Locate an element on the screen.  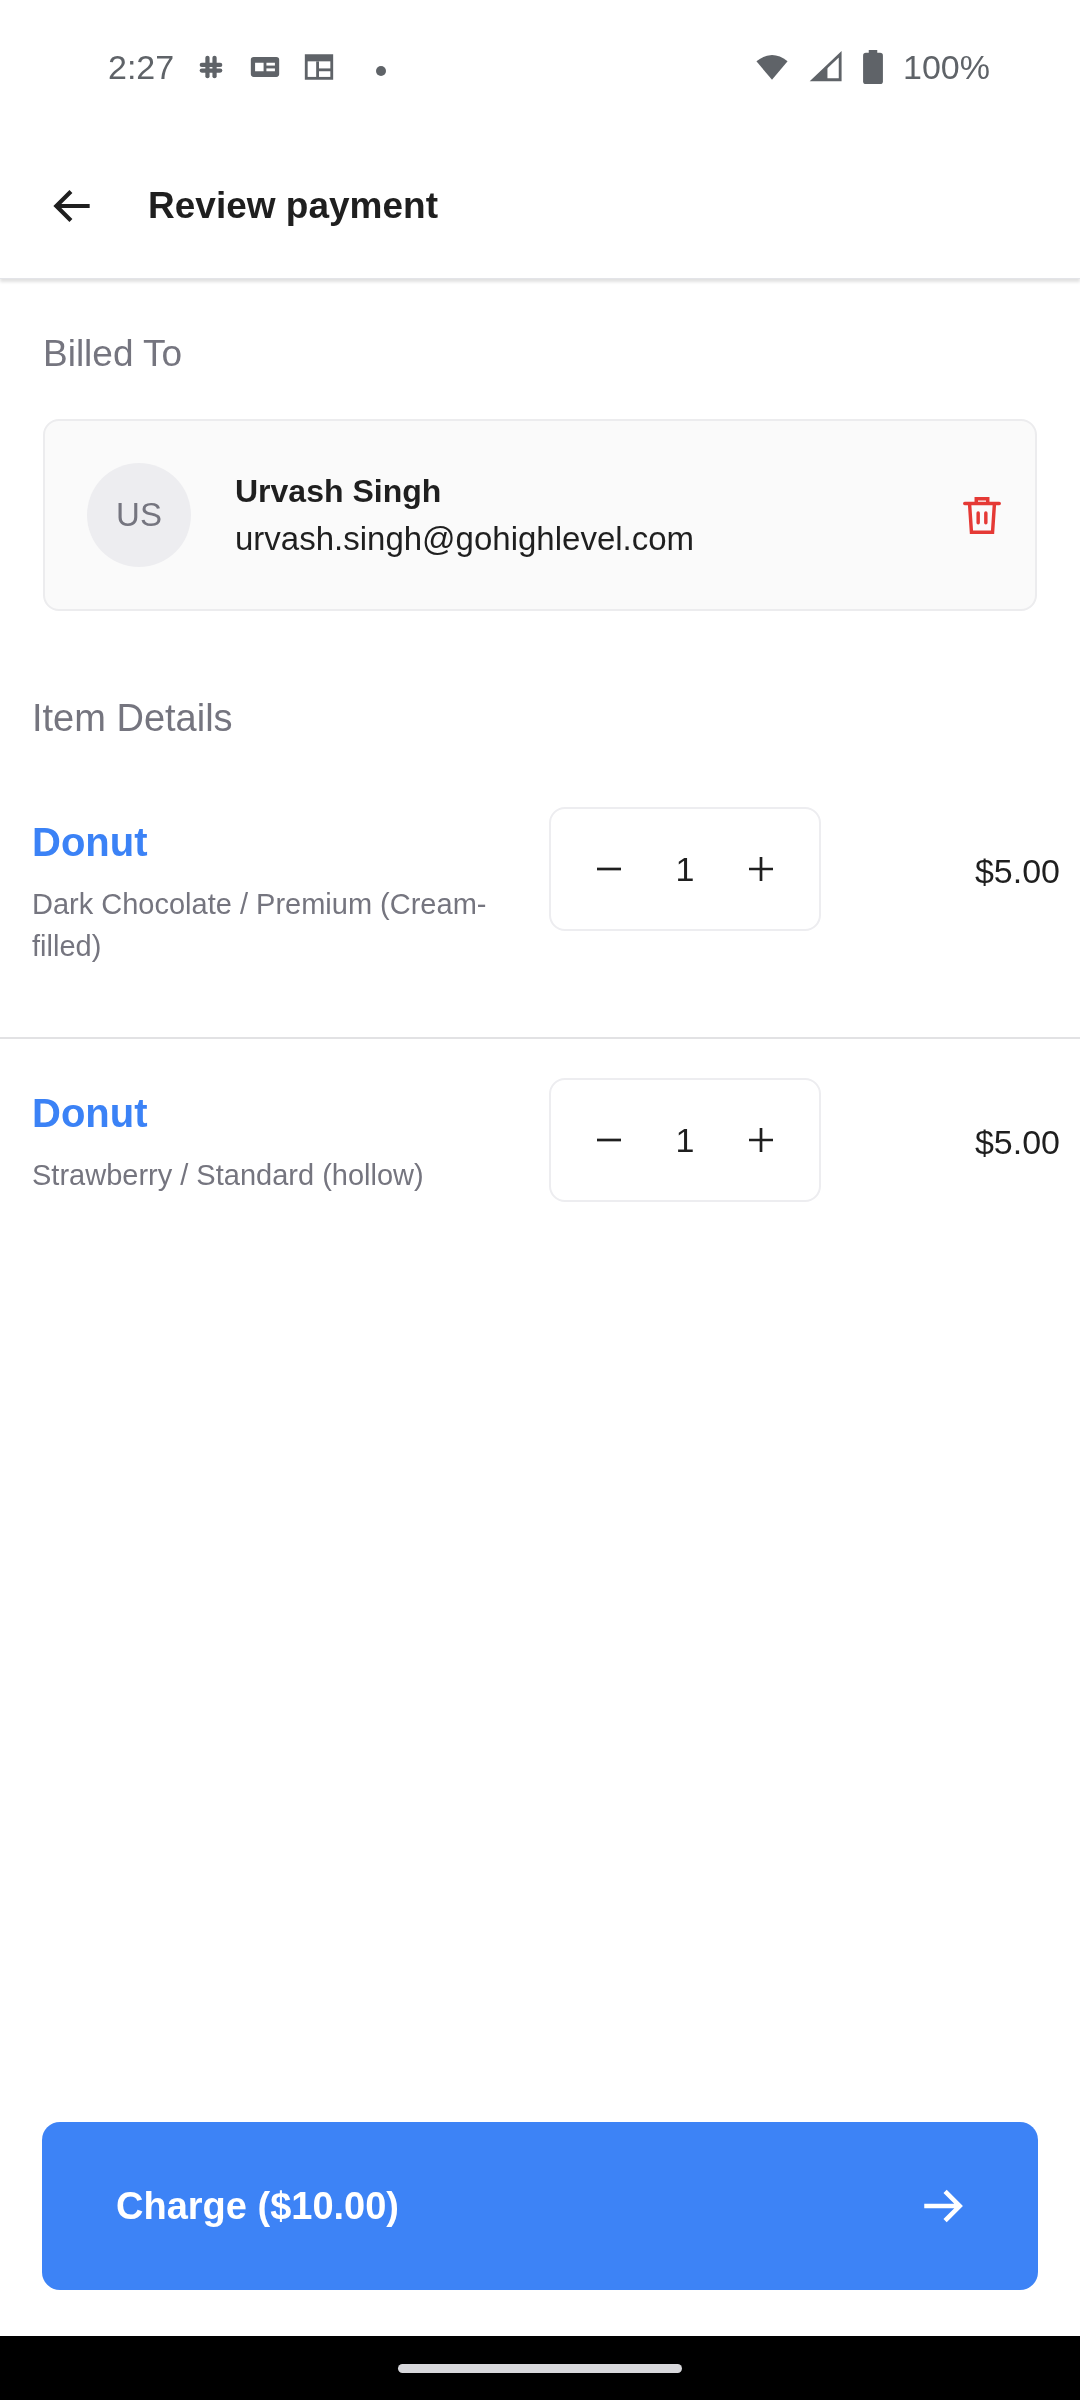
battery-icon is located at coordinates (873, 67).